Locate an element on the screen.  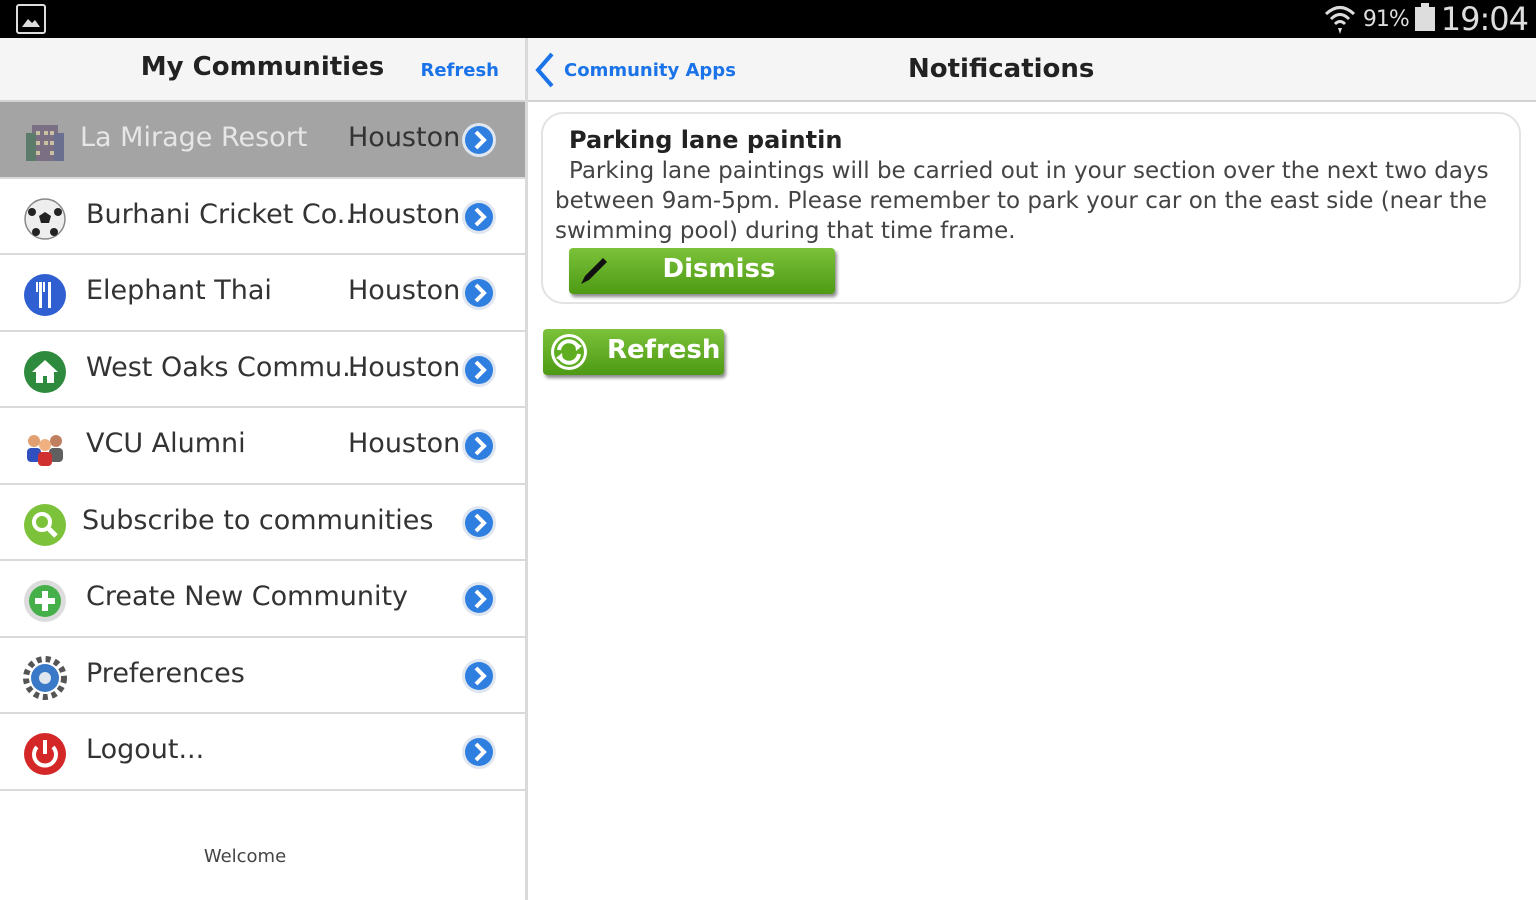
search-icon is located at coordinates (45, 524).